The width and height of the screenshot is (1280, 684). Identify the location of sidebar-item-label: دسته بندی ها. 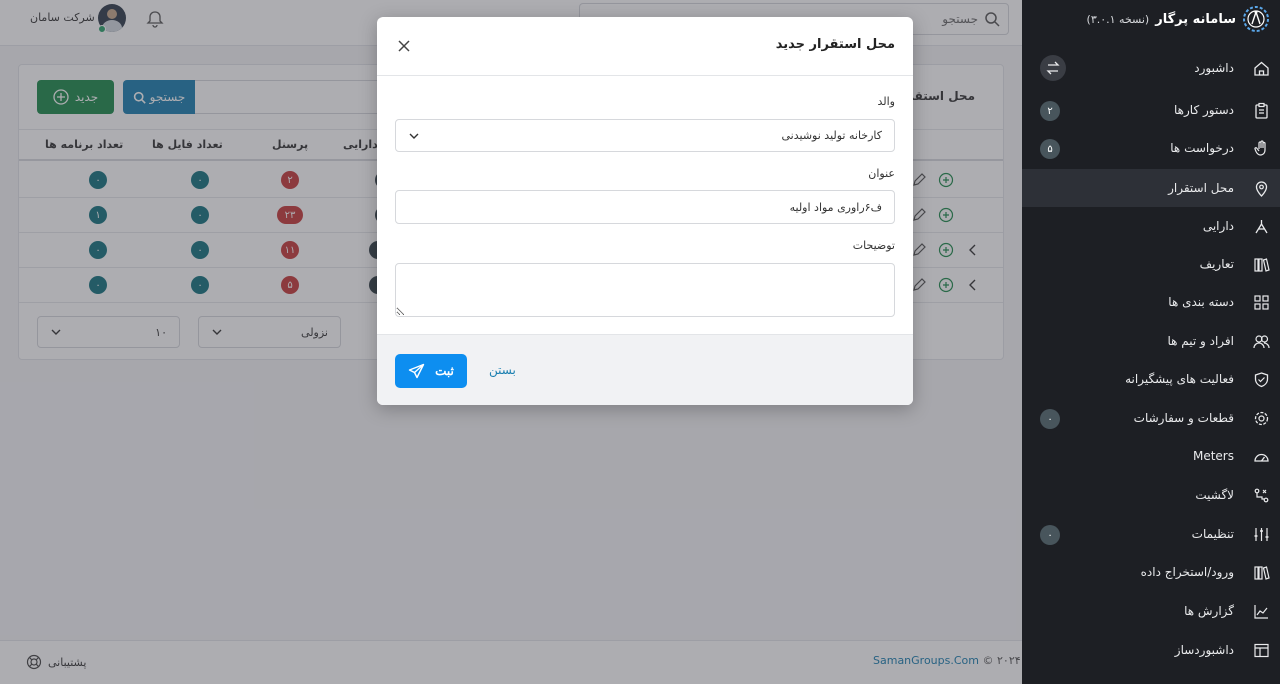
(1201, 302).